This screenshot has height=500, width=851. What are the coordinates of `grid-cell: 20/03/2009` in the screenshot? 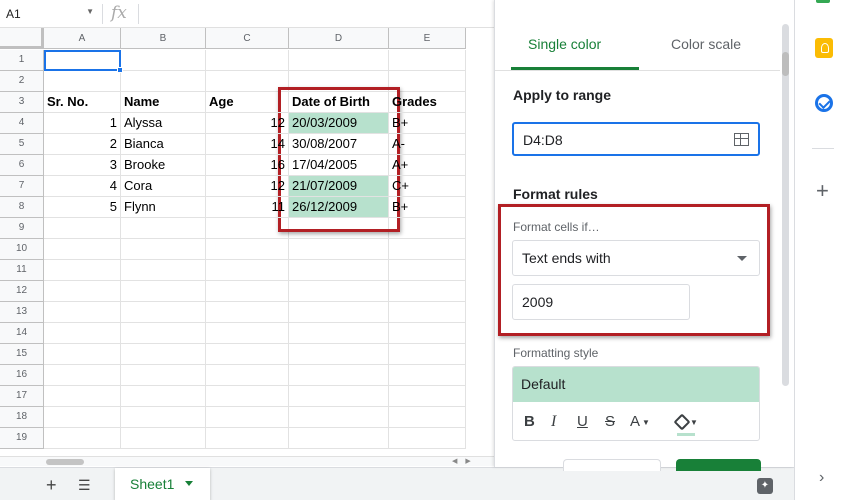 It's located at (339, 123).